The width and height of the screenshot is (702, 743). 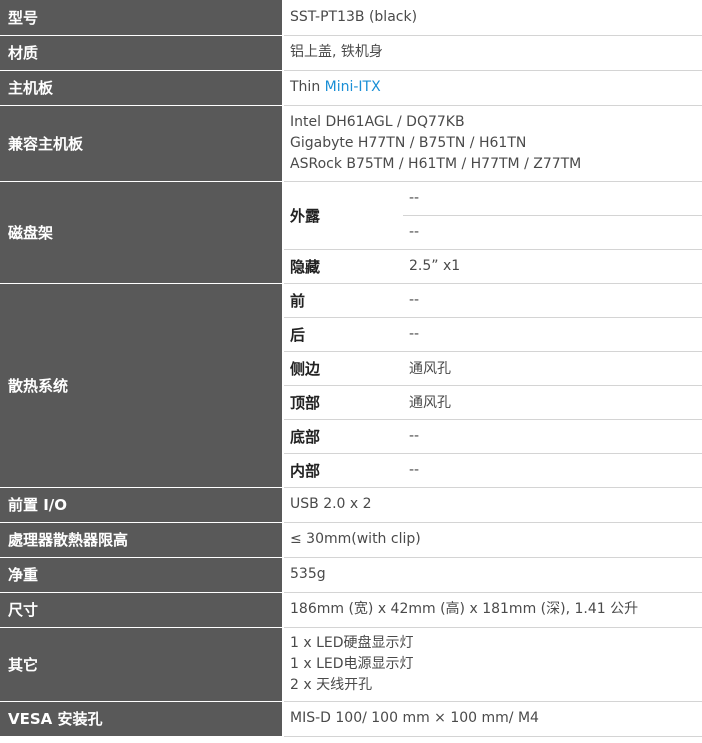 I want to click on spec-label-motherboard: 主机板, so click(x=142, y=88).